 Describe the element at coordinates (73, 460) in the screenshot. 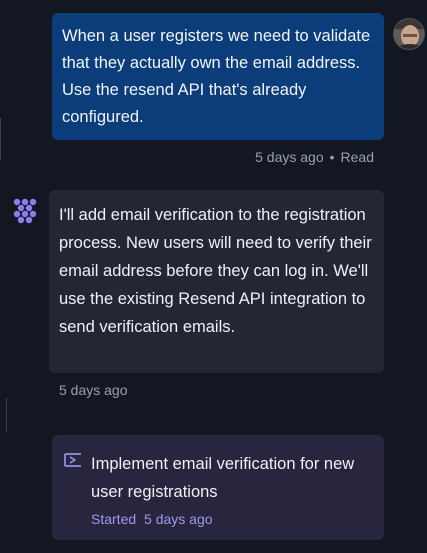

I see `task-flag-icon` at that location.